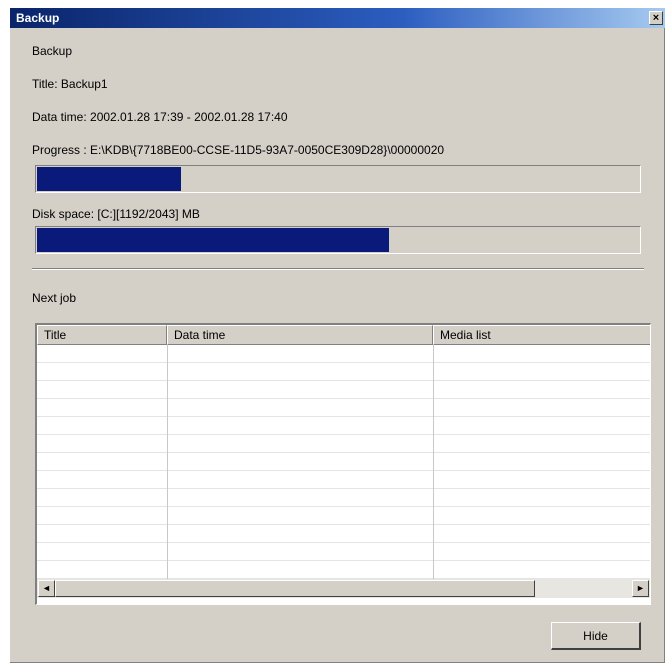 The height and width of the screenshot is (663, 667). What do you see at coordinates (596, 636) in the screenshot?
I see `hide-button: Hide` at bounding box center [596, 636].